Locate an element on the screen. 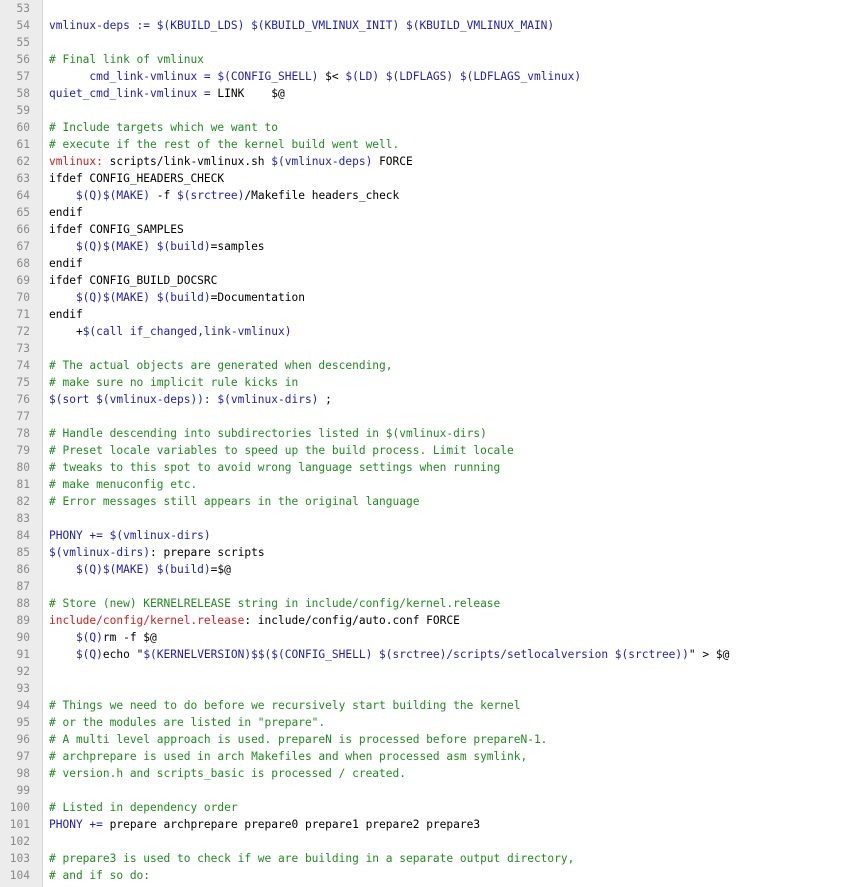 This screenshot has width=864, height=887. line-number: 89 is located at coordinates (23, 620).